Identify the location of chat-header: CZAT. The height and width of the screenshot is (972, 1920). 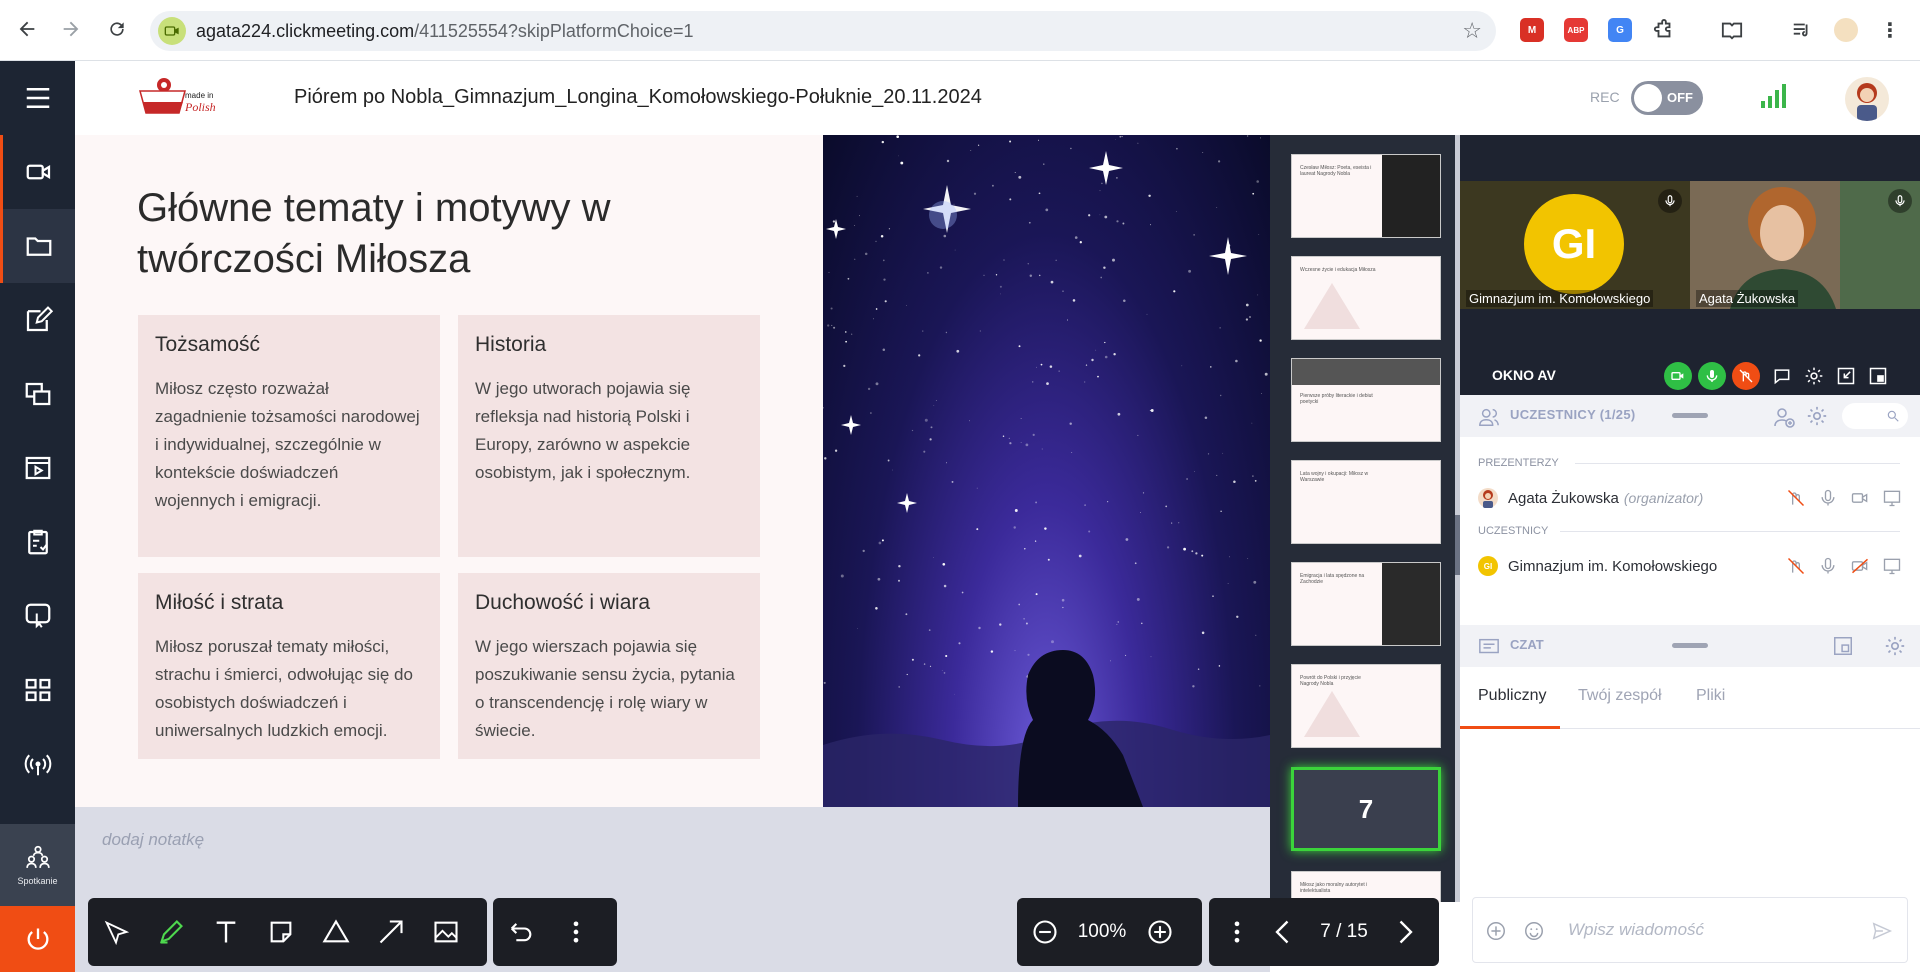
(1690, 646).